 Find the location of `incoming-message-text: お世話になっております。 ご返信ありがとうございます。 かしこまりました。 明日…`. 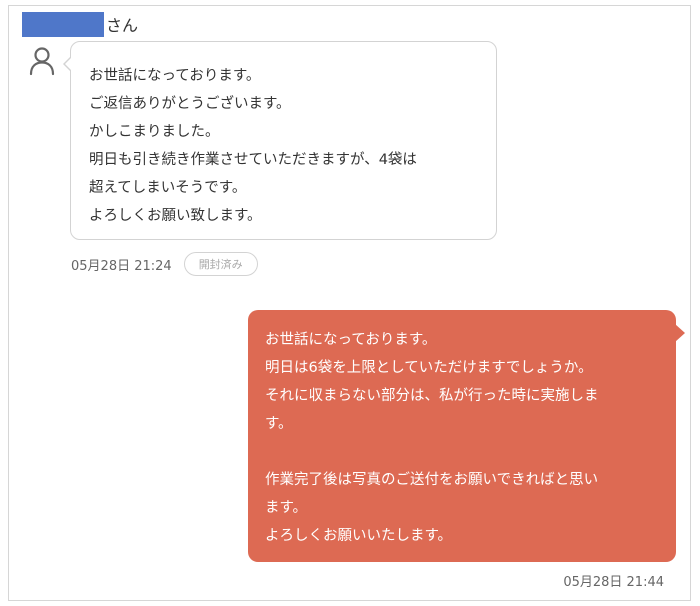

incoming-message-text: お世話になっております。 ご返信ありがとうございます。 かしこまりました。 明日… is located at coordinates (253, 146).